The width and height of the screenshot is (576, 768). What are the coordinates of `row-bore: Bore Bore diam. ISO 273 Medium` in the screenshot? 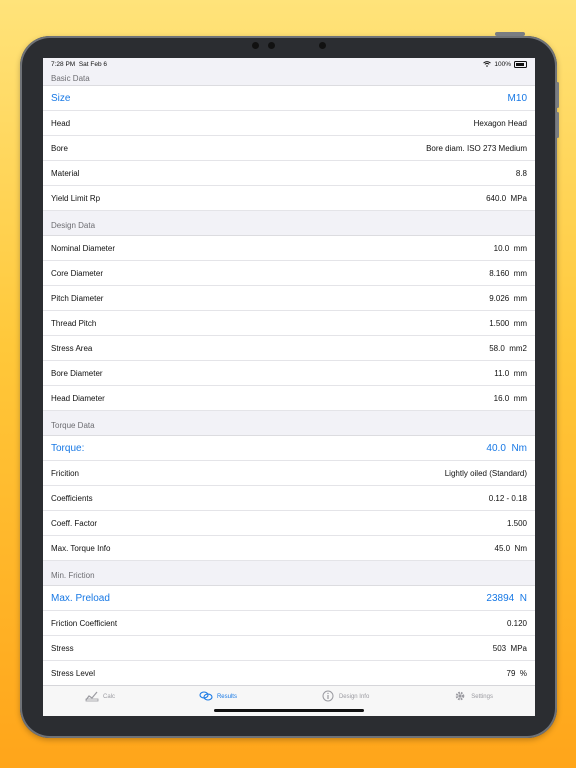 It's located at (289, 148).